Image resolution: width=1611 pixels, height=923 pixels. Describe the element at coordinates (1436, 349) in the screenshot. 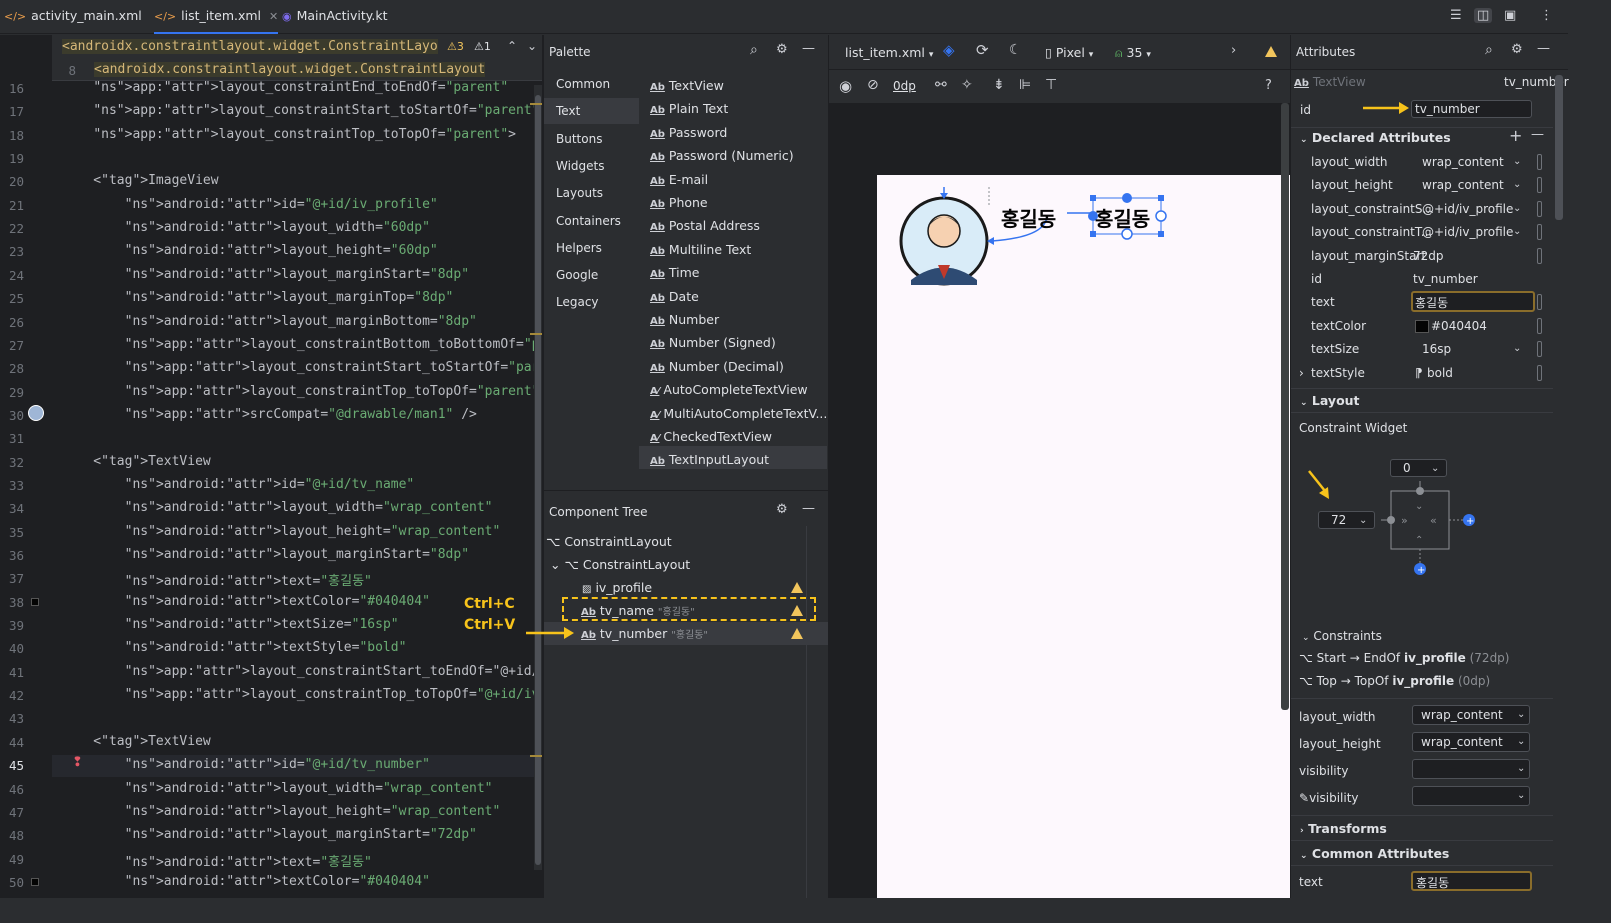

I see `attr-value: 16sp` at that location.